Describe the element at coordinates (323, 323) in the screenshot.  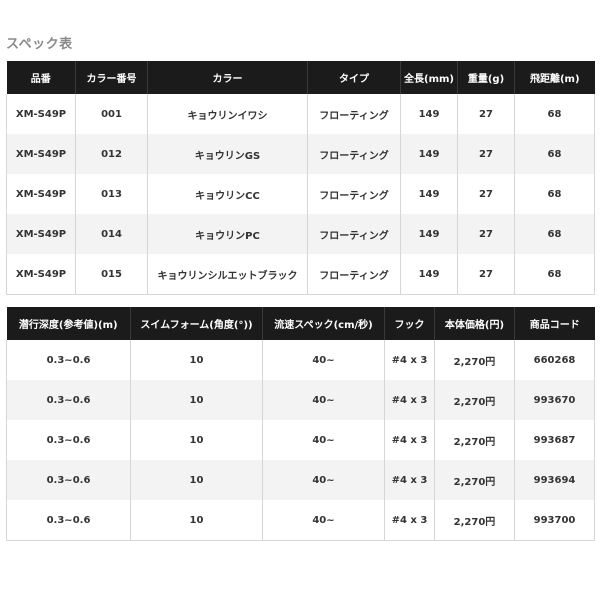
I see `header-cell: 流速スペック(cm/秒)` at that location.